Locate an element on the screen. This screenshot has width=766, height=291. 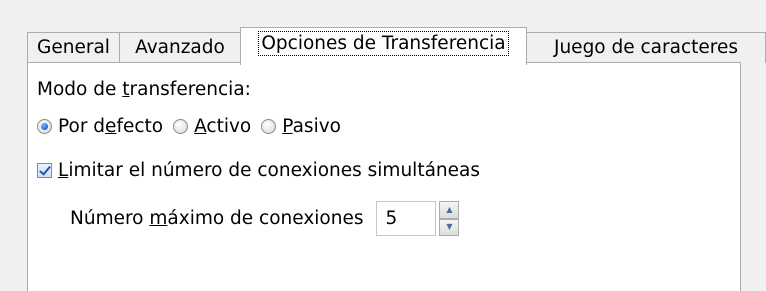
max-connections-spinner: ▲ ▼ is located at coordinates (449, 218).